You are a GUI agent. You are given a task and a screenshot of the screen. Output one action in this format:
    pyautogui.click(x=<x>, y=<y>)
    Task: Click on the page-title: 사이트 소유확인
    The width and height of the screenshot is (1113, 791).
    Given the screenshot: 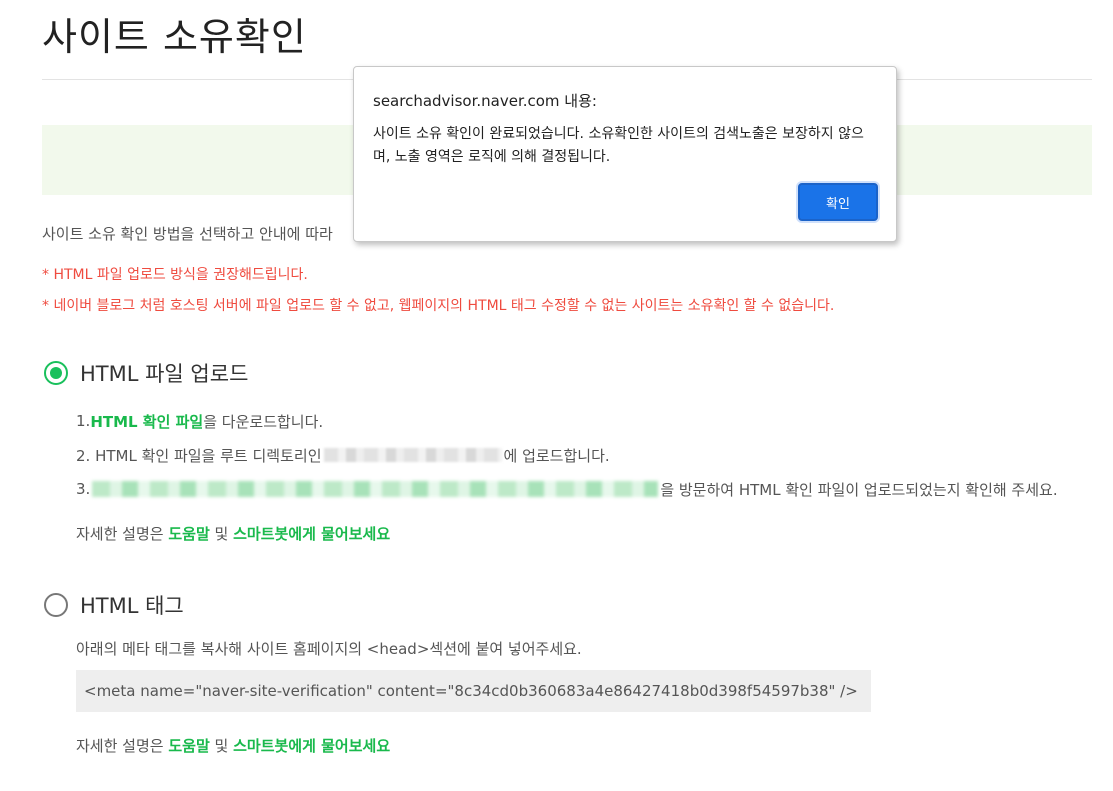 What is the action you would take?
    pyautogui.click(x=174, y=37)
    